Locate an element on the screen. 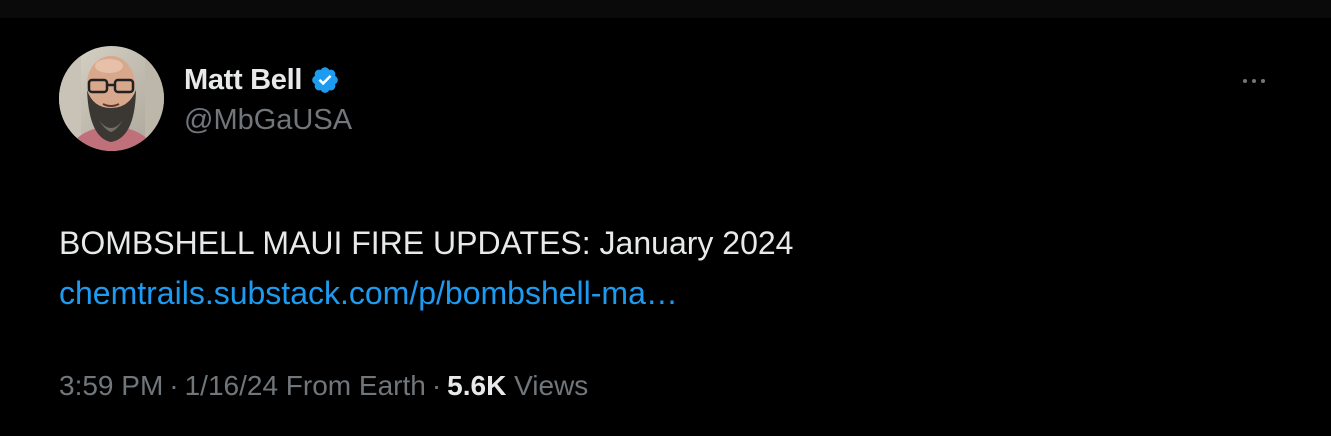 This screenshot has width=1331, height=436. bearded-man-avatar-icon is located at coordinates (111, 98).